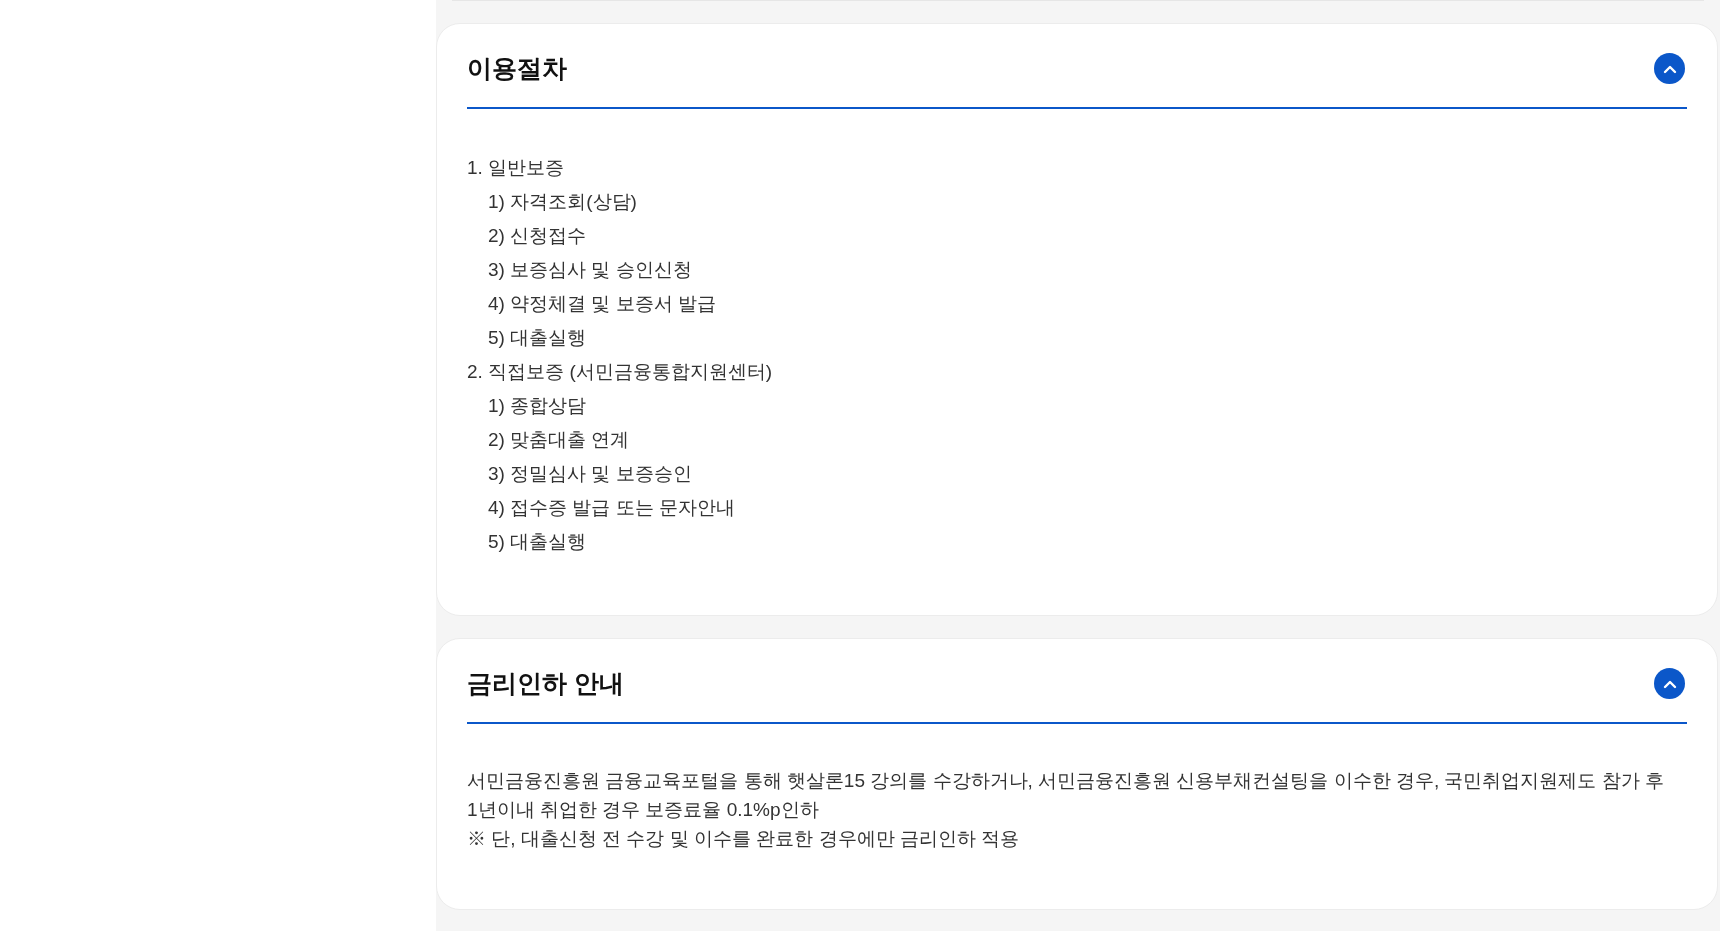 The image size is (1720, 931). What do you see at coordinates (744, 839) in the screenshot?
I see `info-text: ※ 단, 대출신청 전 수강 및 이수를 완료한 경우에만 금리인하 적용` at bounding box center [744, 839].